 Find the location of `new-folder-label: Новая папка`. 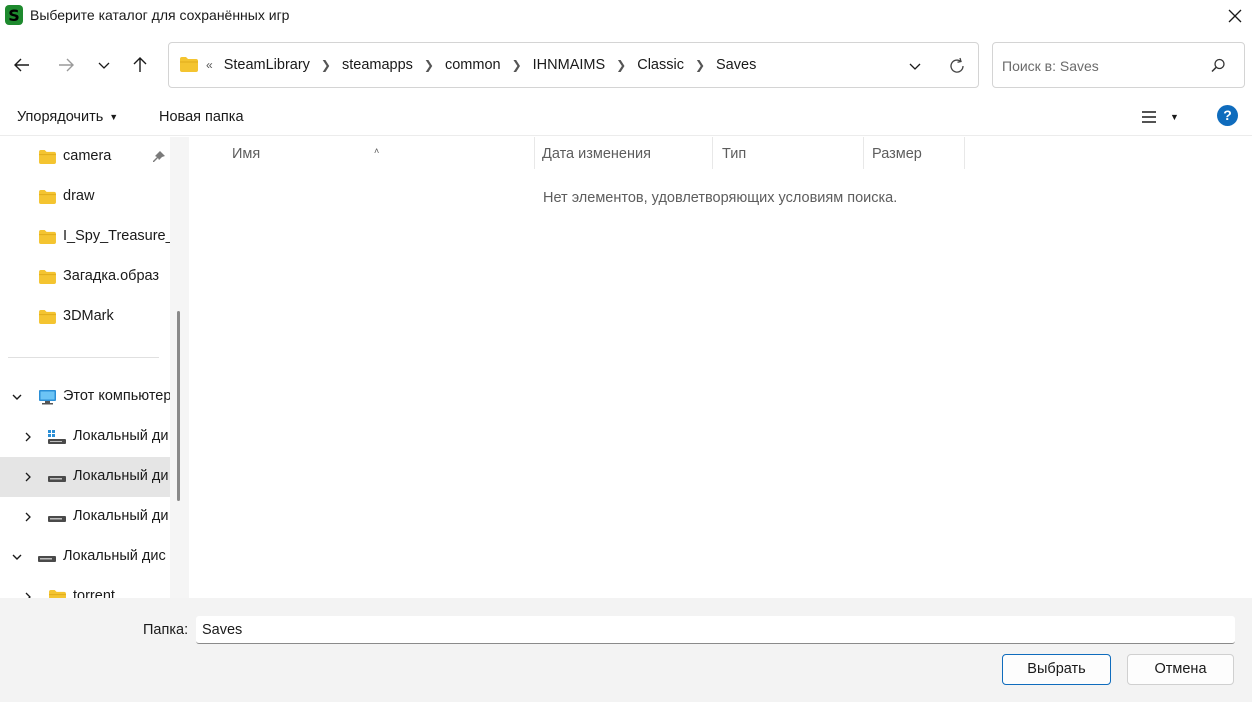

new-folder-label: Новая папка is located at coordinates (201, 117).